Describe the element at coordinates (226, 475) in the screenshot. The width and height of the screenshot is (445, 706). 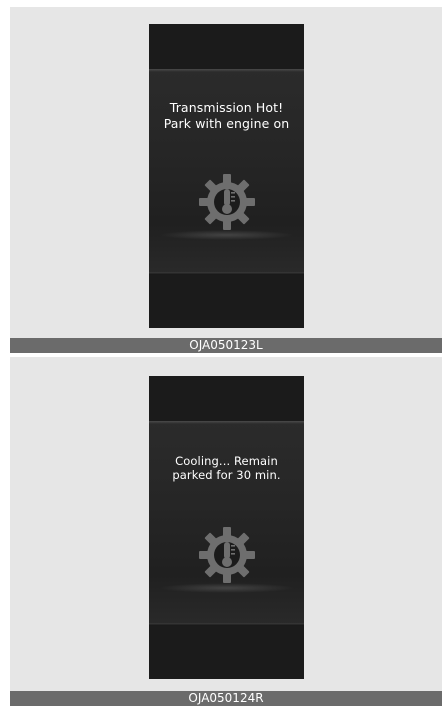
I see `warning-message-line-2: parked for 30 min.` at that location.